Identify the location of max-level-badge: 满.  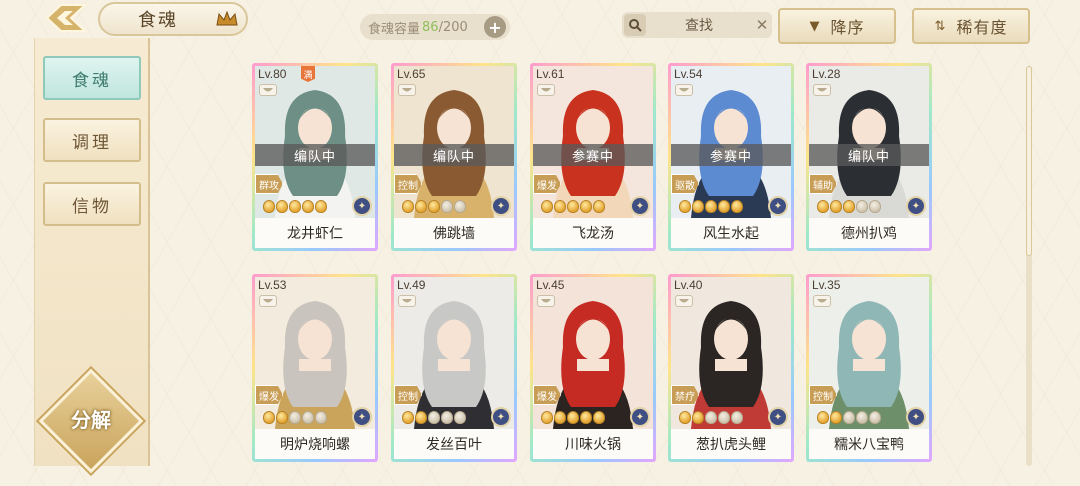
(308, 74).